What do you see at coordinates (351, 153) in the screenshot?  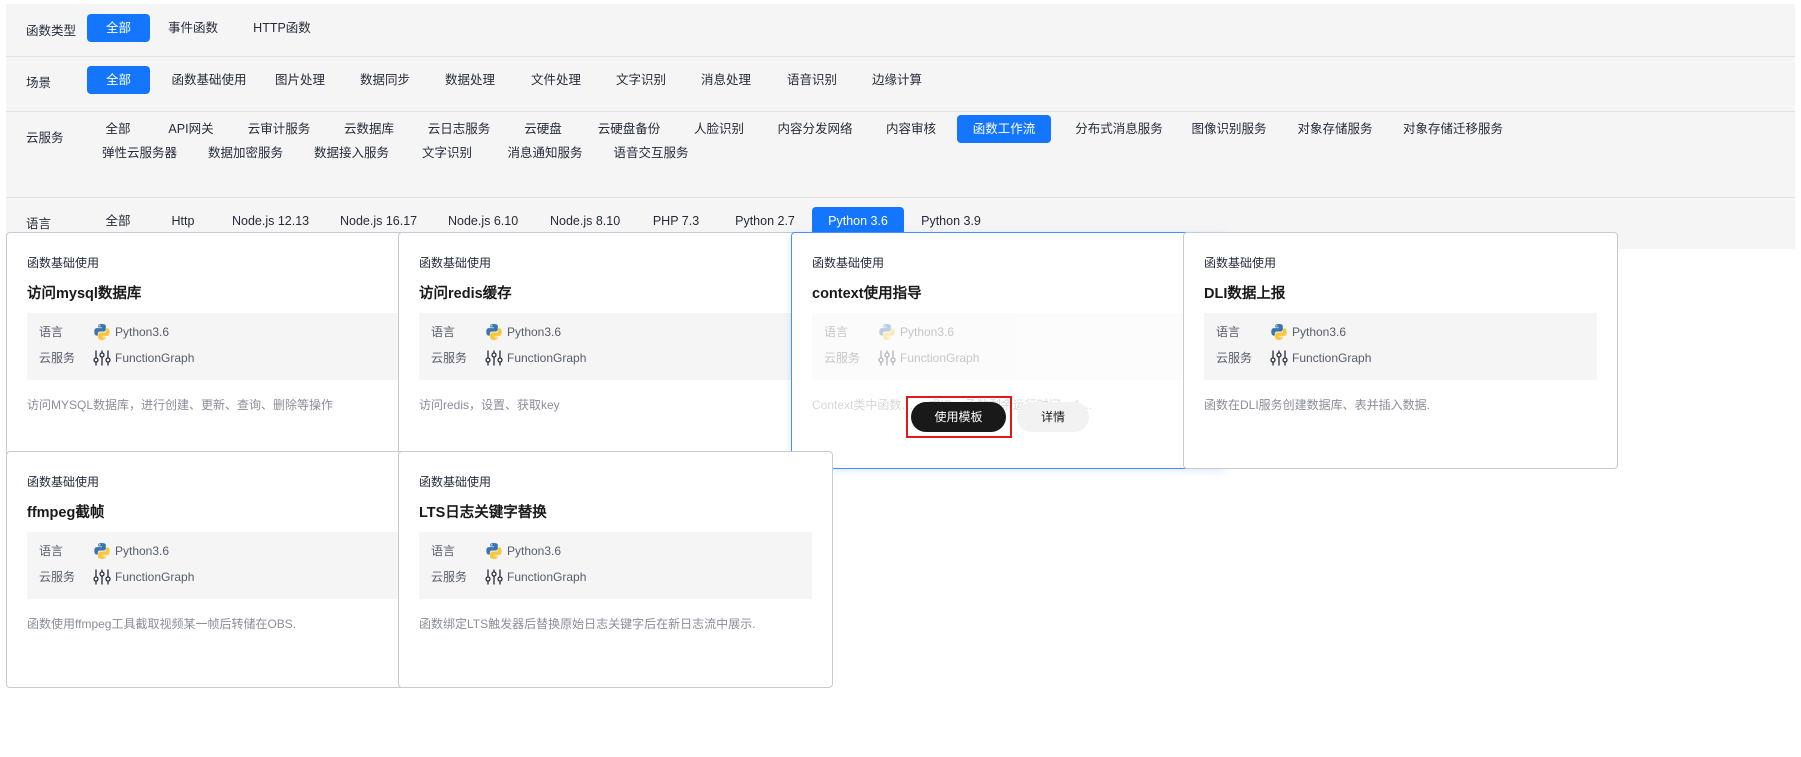 I see `chip-service-dis: 数据接入服务` at bounding box center [351, 153].